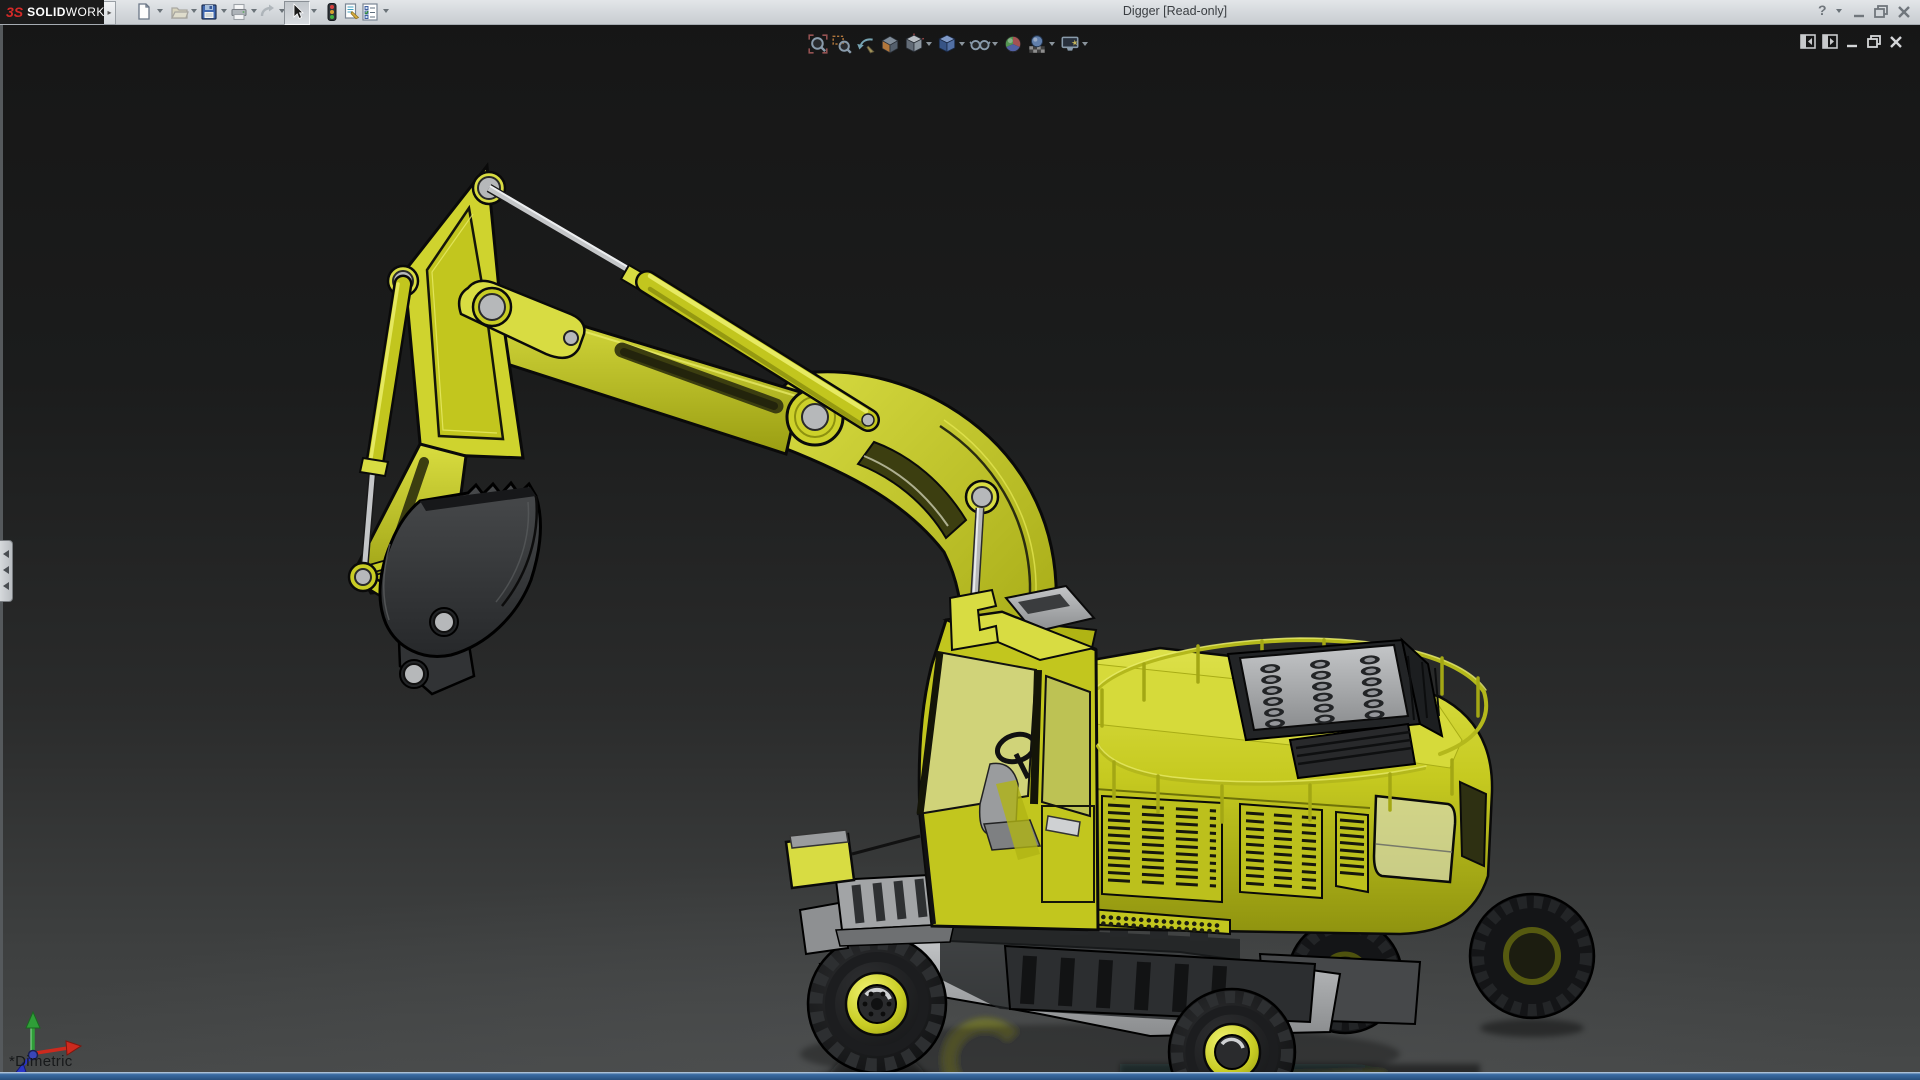  I want to click on view-orientation-dropdown, so click(929, 44).